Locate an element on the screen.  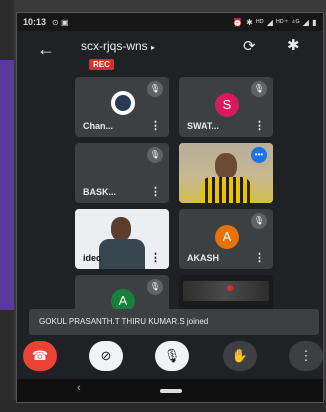
meeting-header: ← scx-rjqs-wns ▸ REC ⟳ ✱ is located at coordinates (170, 55).